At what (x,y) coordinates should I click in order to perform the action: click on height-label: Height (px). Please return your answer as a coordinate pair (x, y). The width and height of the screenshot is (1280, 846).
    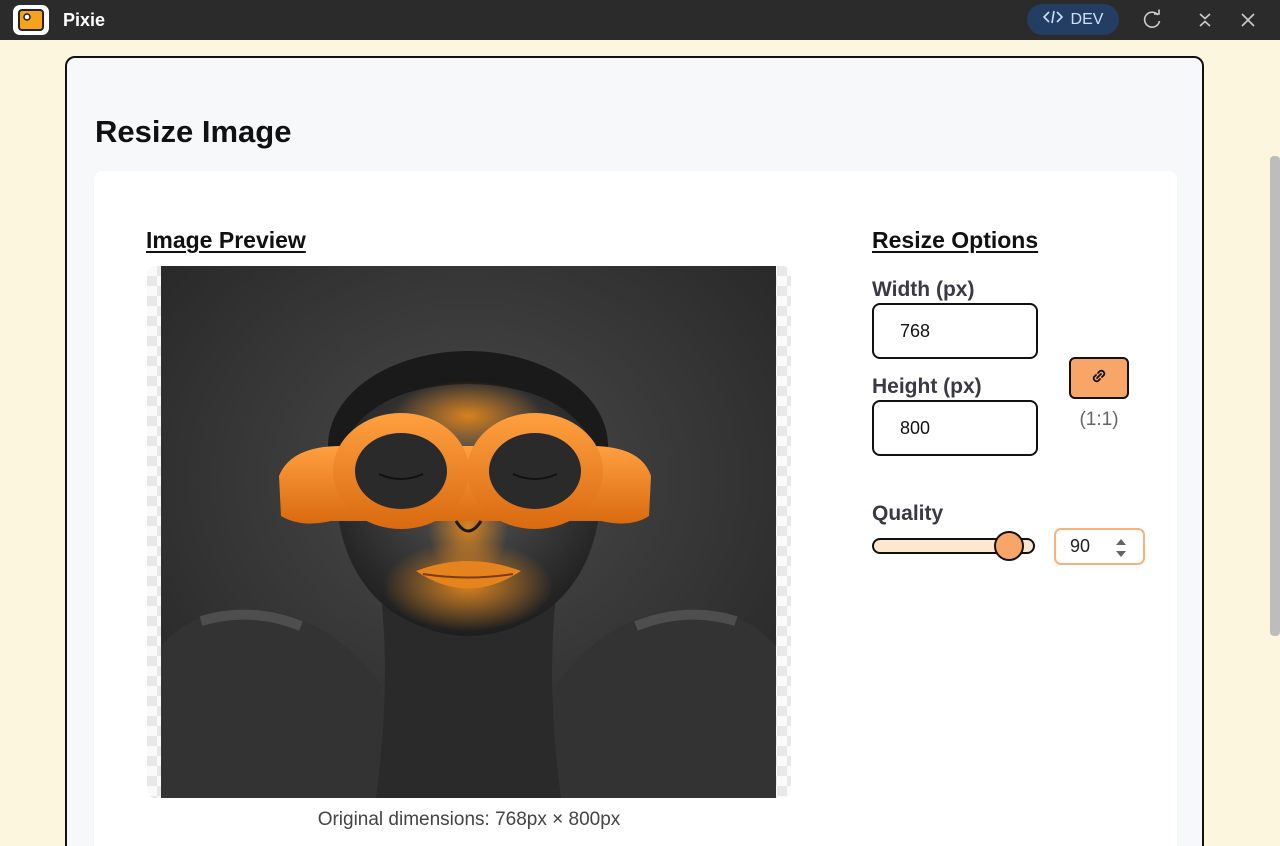
    Looking at the image, I should click on (927, 386).